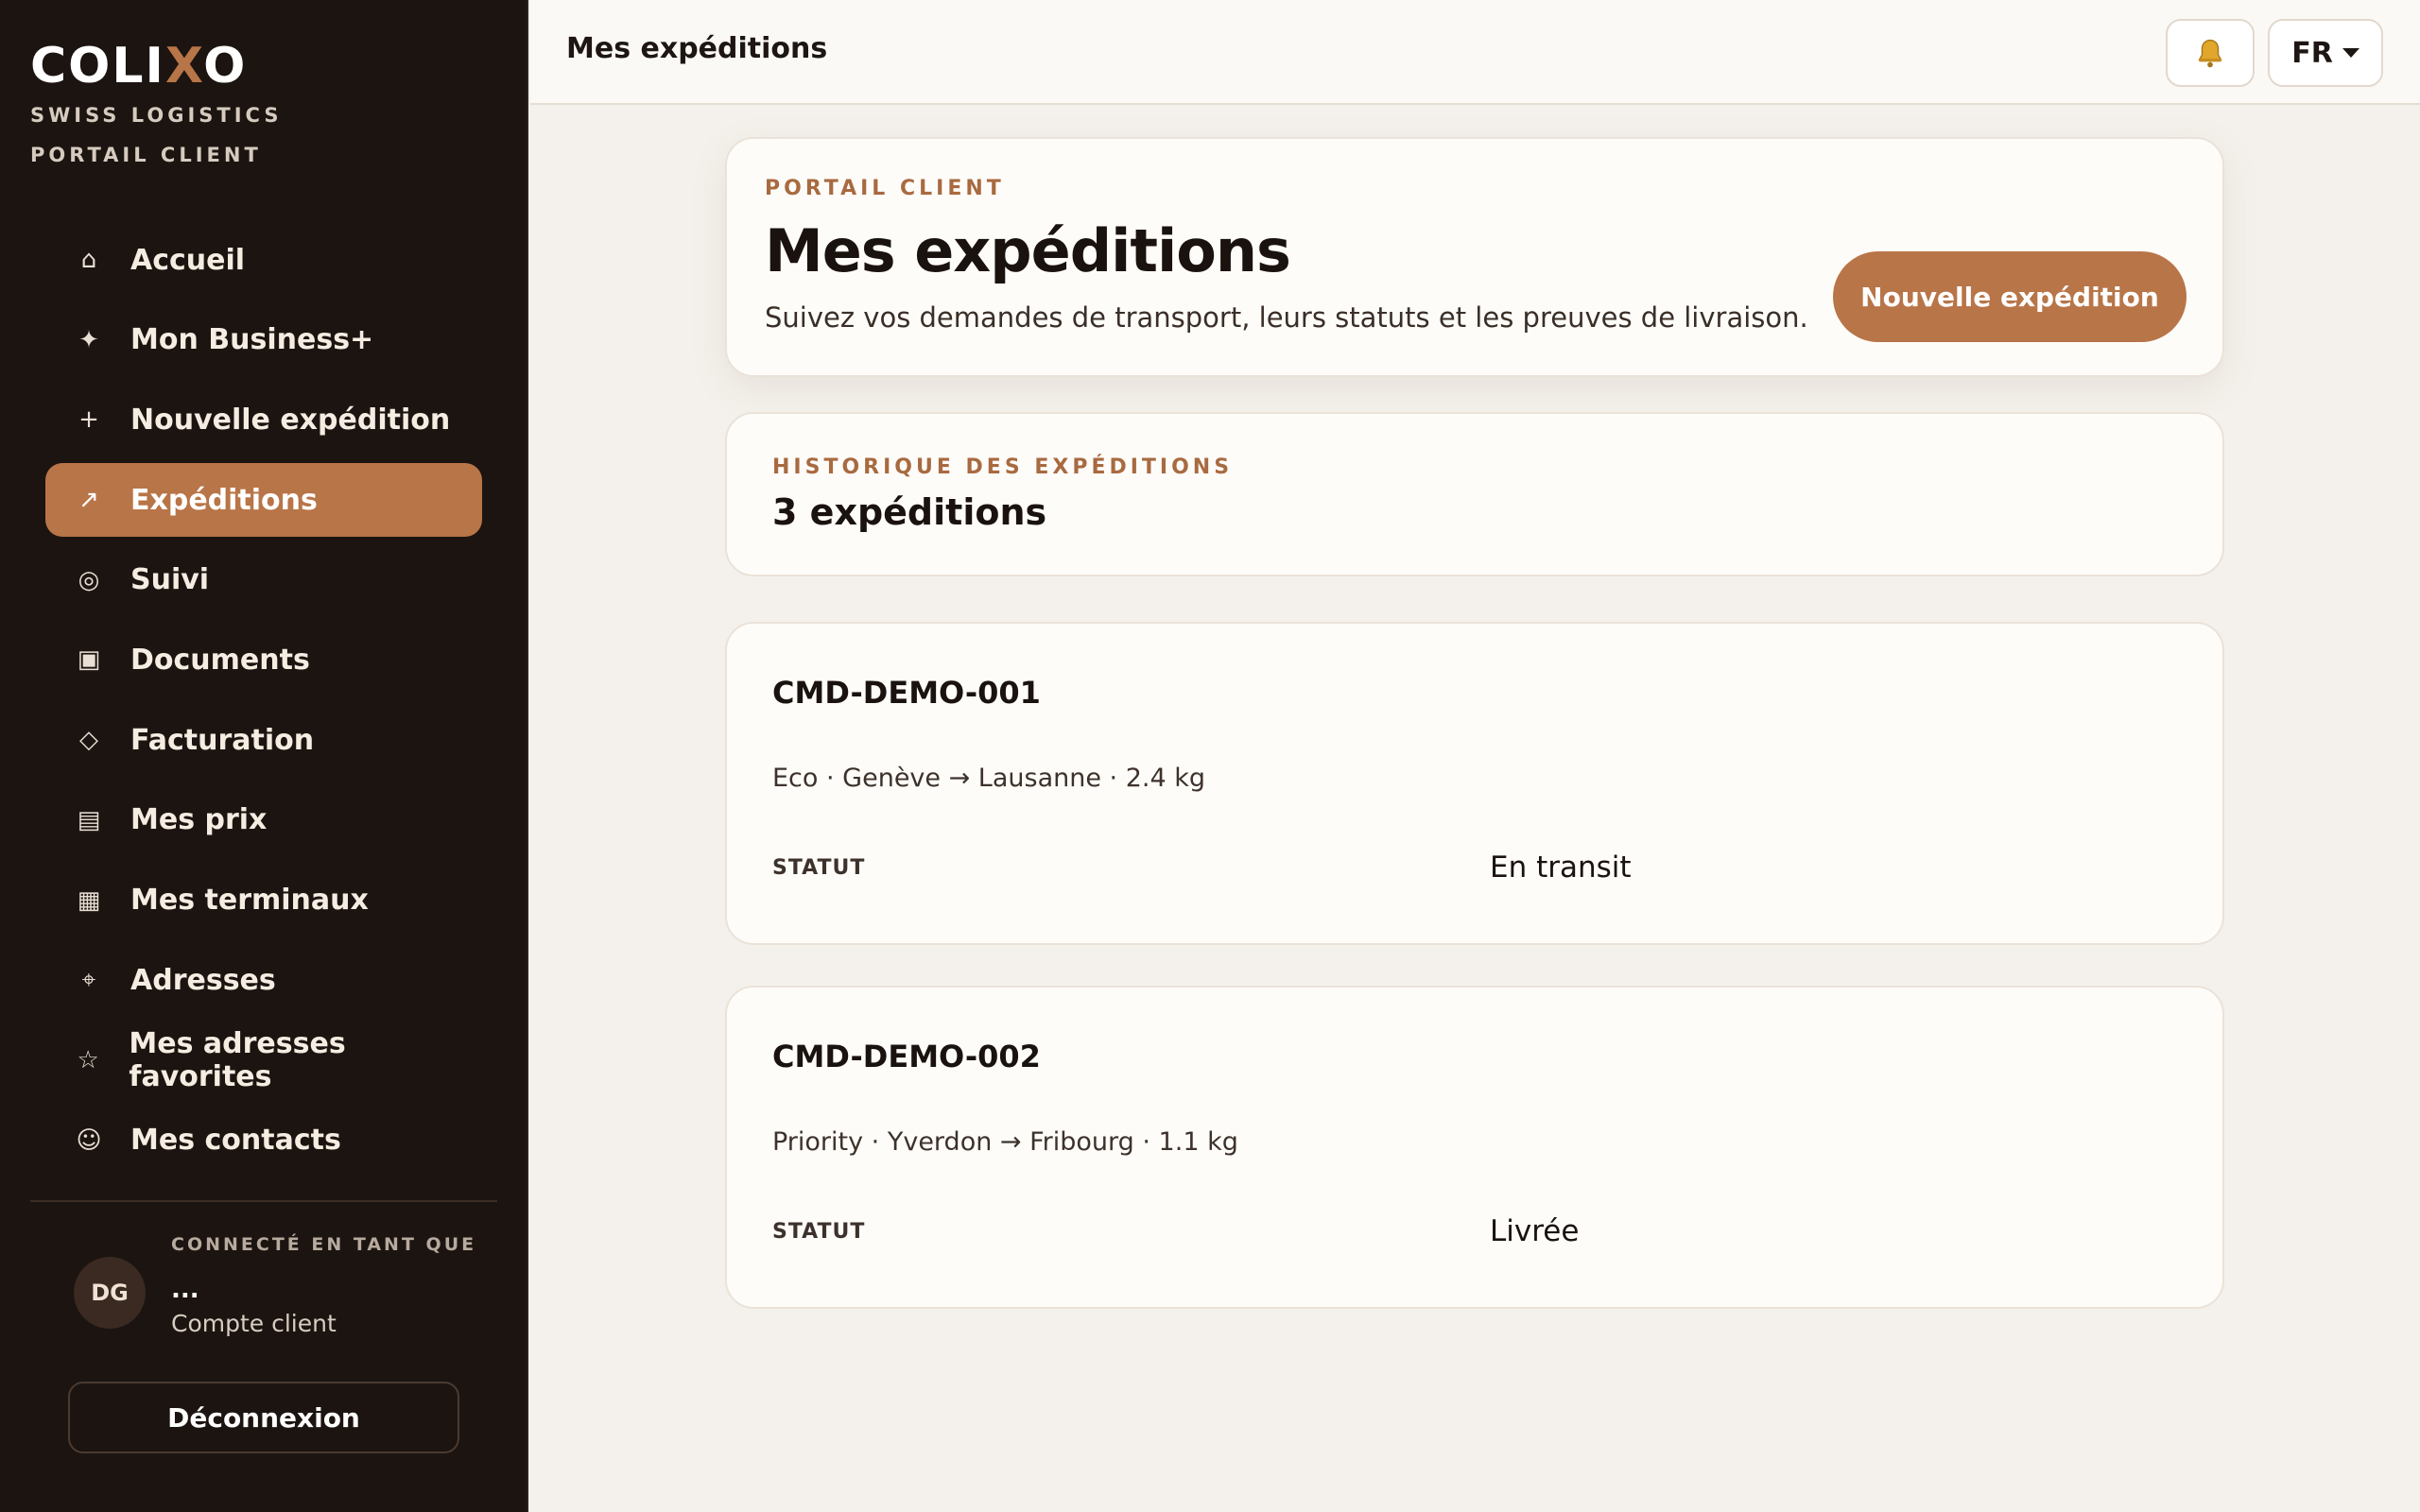 The image size is (2420, 1512). I want to click on sidebar-divider, so click(263, 1201).